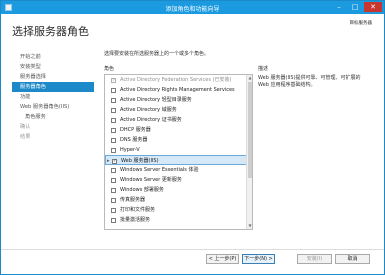  I want to click on role-item: 批量激活服务, so click(178, 220).